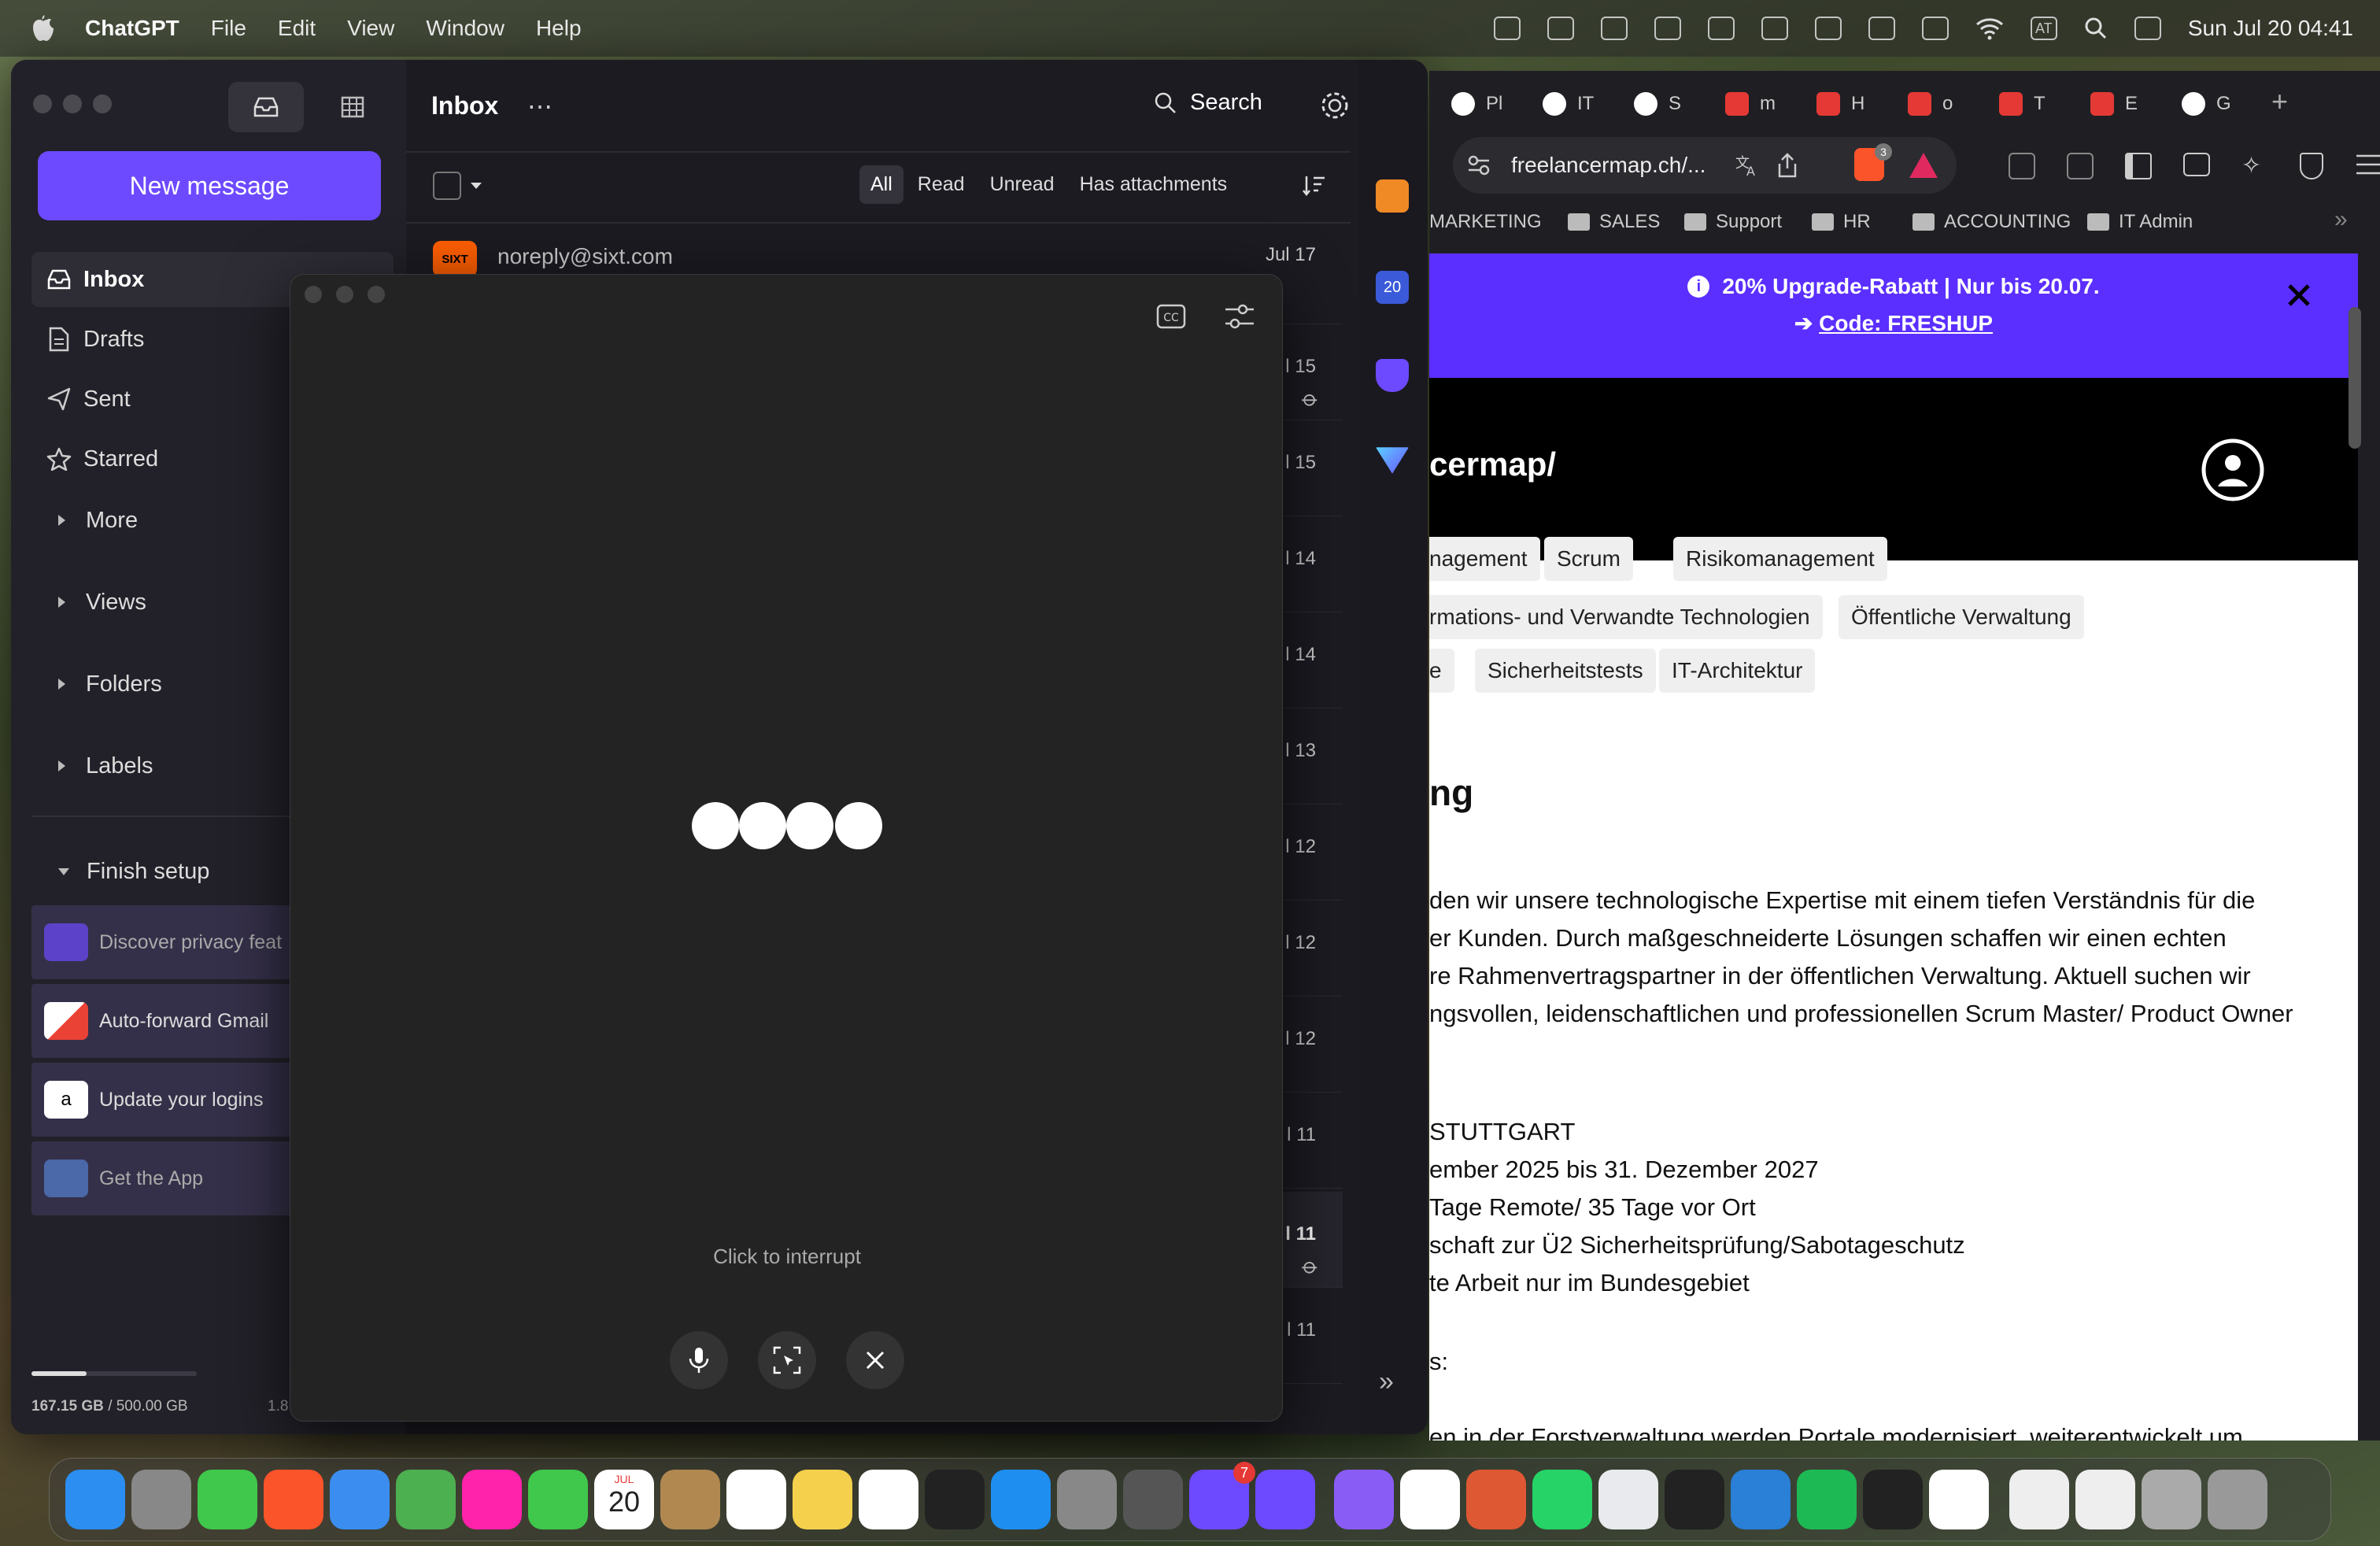 This screenshot has height=1546, width=2380. What do you see at coordinates (1935, 28) in the screenshot?
I see `battery-icon` at bounding box center [1935, 28].